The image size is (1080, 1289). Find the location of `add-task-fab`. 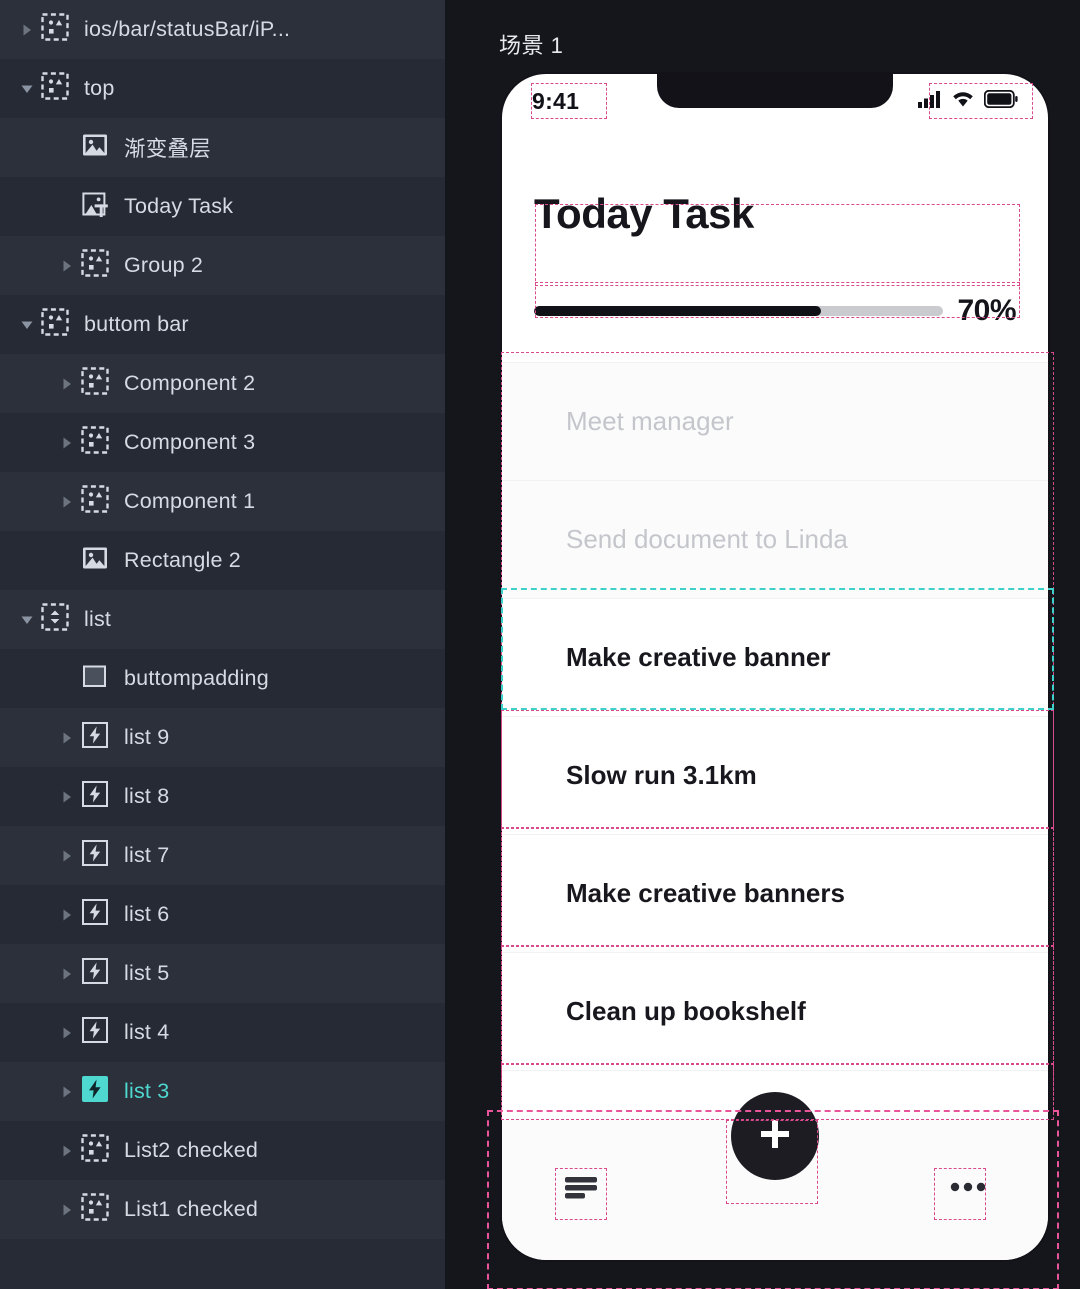

add-task-fab is located at coordinates (775, 1136).